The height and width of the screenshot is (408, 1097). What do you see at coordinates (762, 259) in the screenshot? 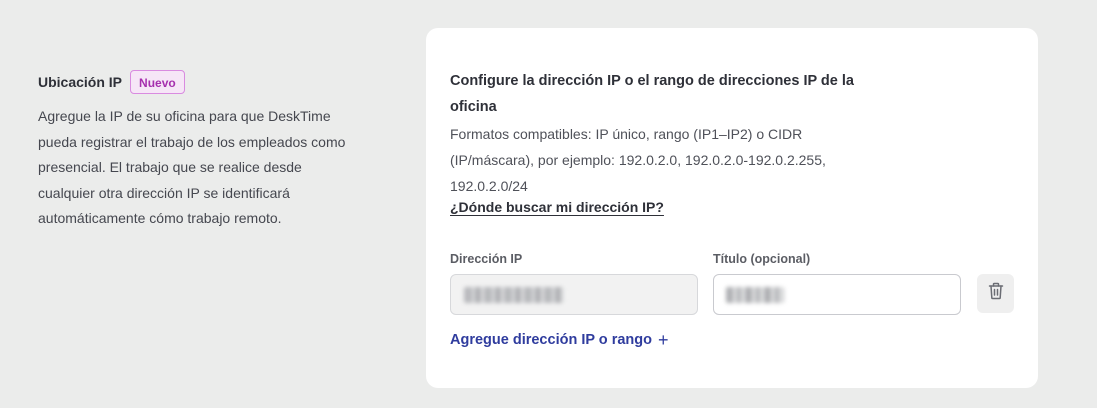
I see `title-label: Título (opcional)` at bounding box center [762, 259].